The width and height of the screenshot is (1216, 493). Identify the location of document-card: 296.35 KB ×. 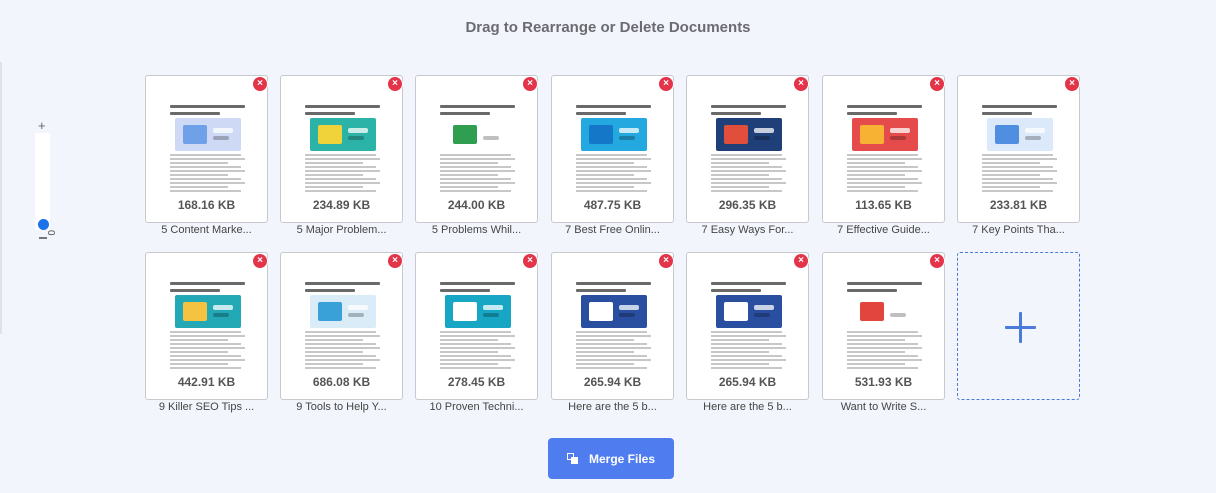
(747, 149).